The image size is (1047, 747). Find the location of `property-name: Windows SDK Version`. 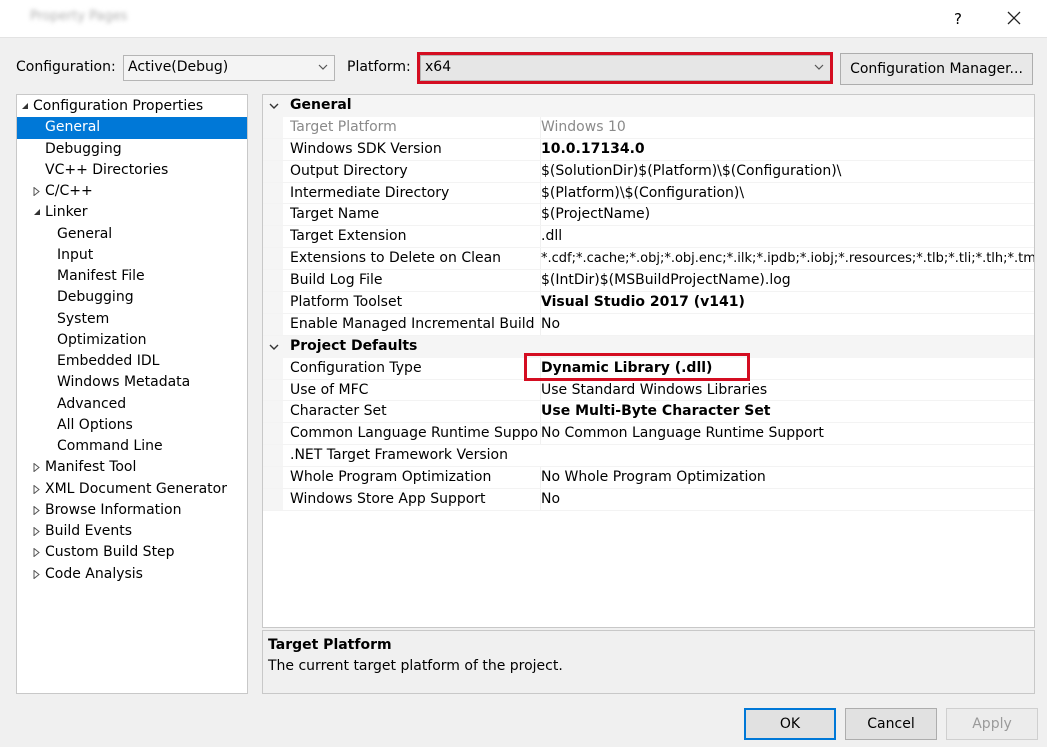

property-name: Windows SDK Version is located at coordinates (366, 148).